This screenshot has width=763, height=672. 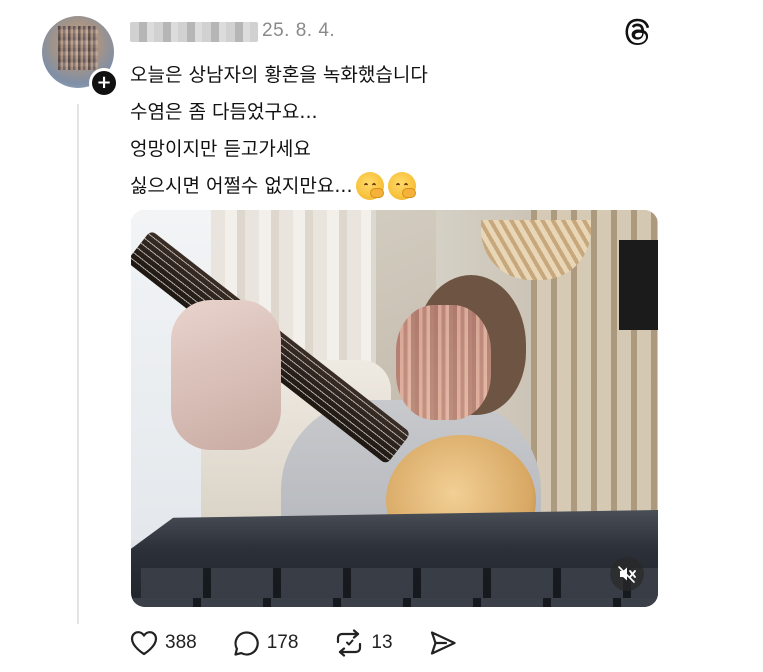 What do you see at coordinates (311, 643) in the screenshot?
I see `action-bar: 388 178 13` at bounding box center [311, 643].